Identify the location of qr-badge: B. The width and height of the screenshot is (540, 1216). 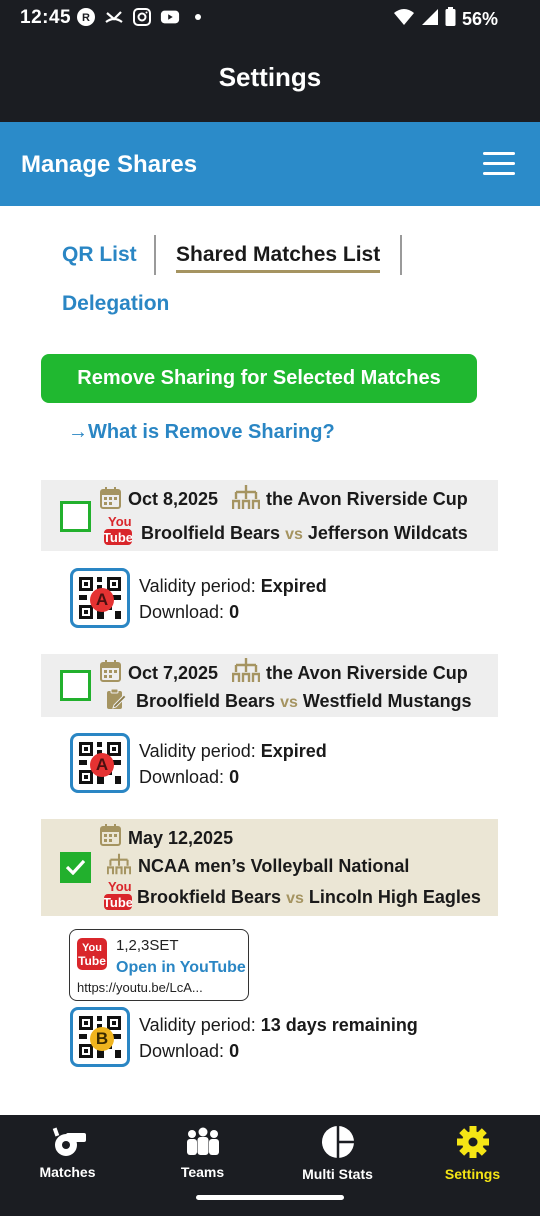
(102, 1039).